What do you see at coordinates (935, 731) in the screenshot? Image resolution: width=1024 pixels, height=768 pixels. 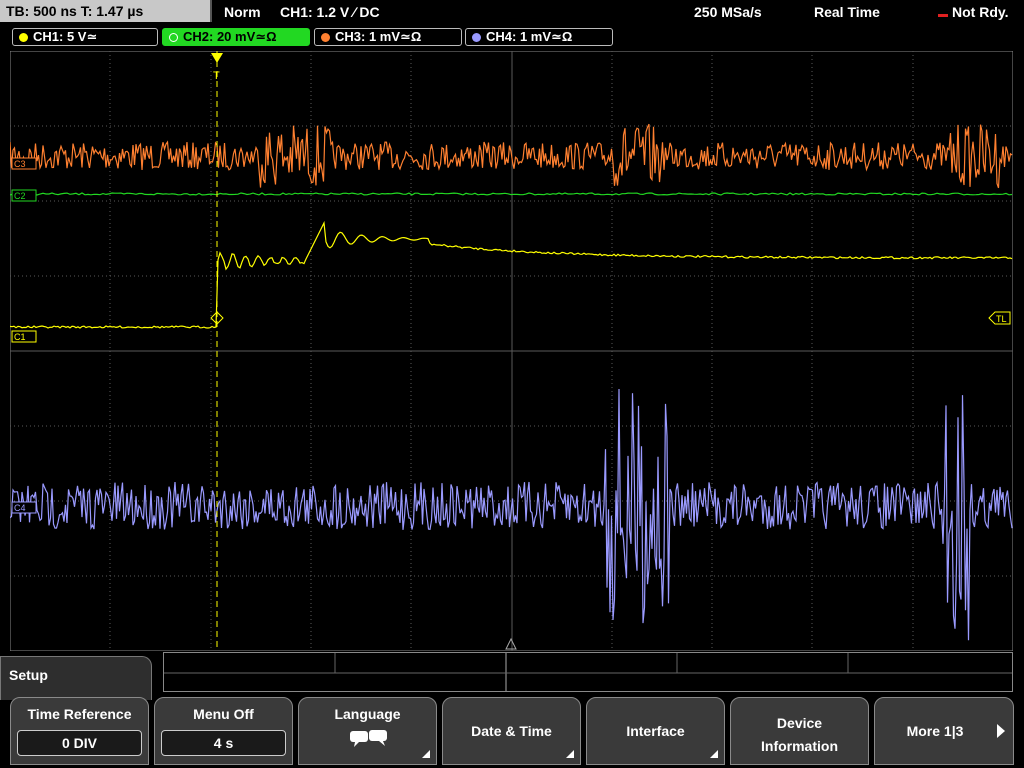 I see `more-title: More 1|3` at bounding box center [935, 731].